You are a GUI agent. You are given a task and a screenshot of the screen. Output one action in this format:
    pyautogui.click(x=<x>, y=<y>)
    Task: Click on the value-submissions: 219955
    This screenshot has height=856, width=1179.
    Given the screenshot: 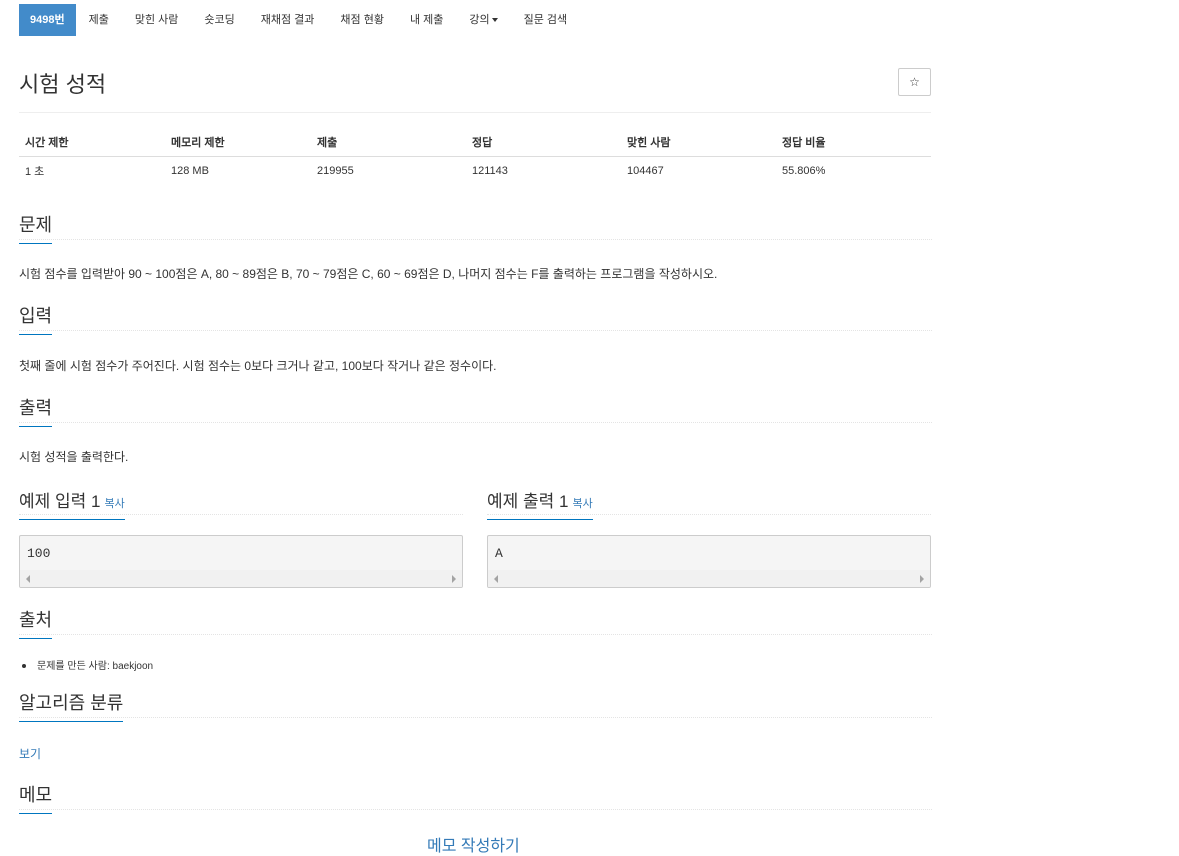 What is the action you would take?
    pyautogui.click(x=335, y=171)
    